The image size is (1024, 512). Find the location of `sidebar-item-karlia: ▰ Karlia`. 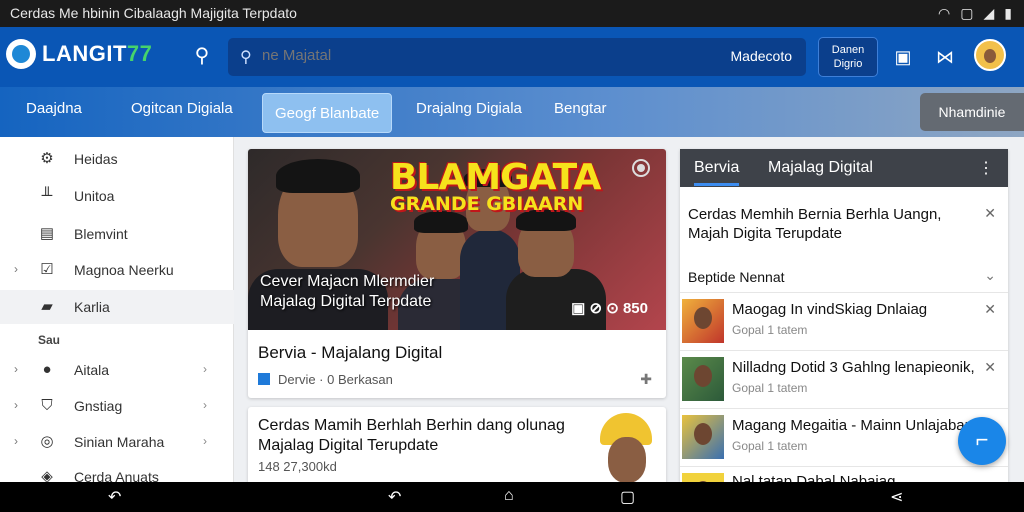

sidebar-item-karlia: ▰ Karlia is located at coordinates (117, 307).